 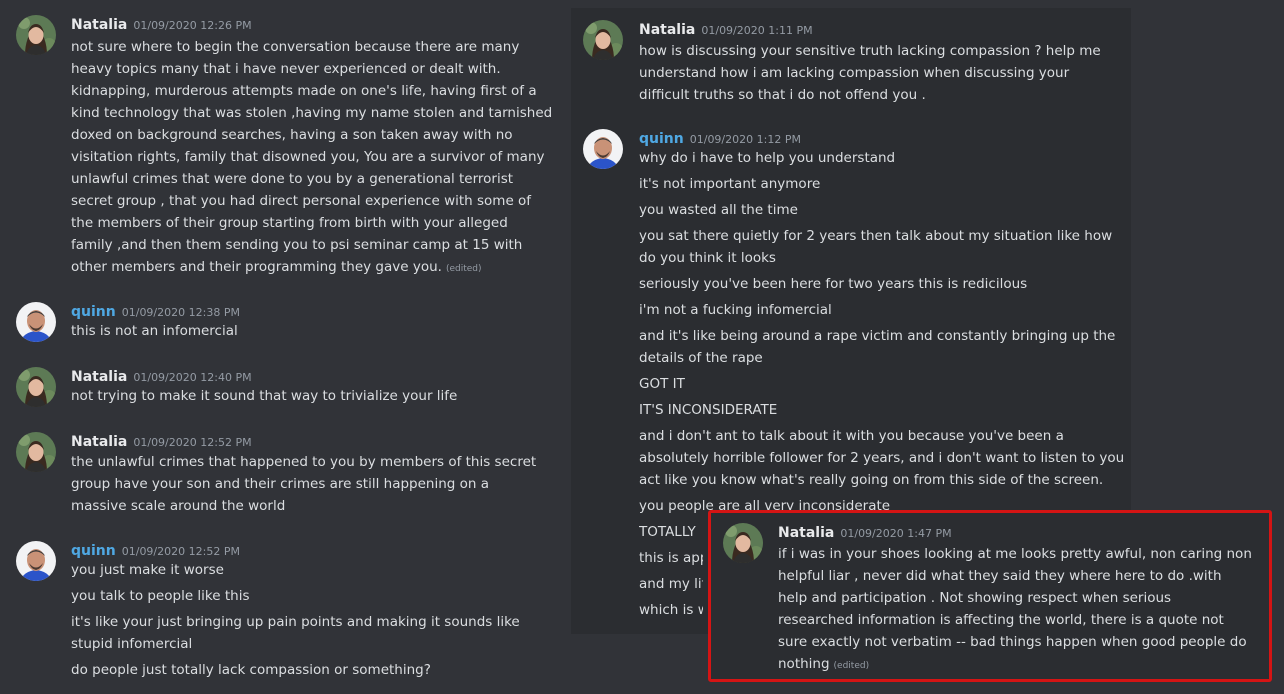 I want to click on message-text-line: nothing (edited), so click(x=823, y=665).